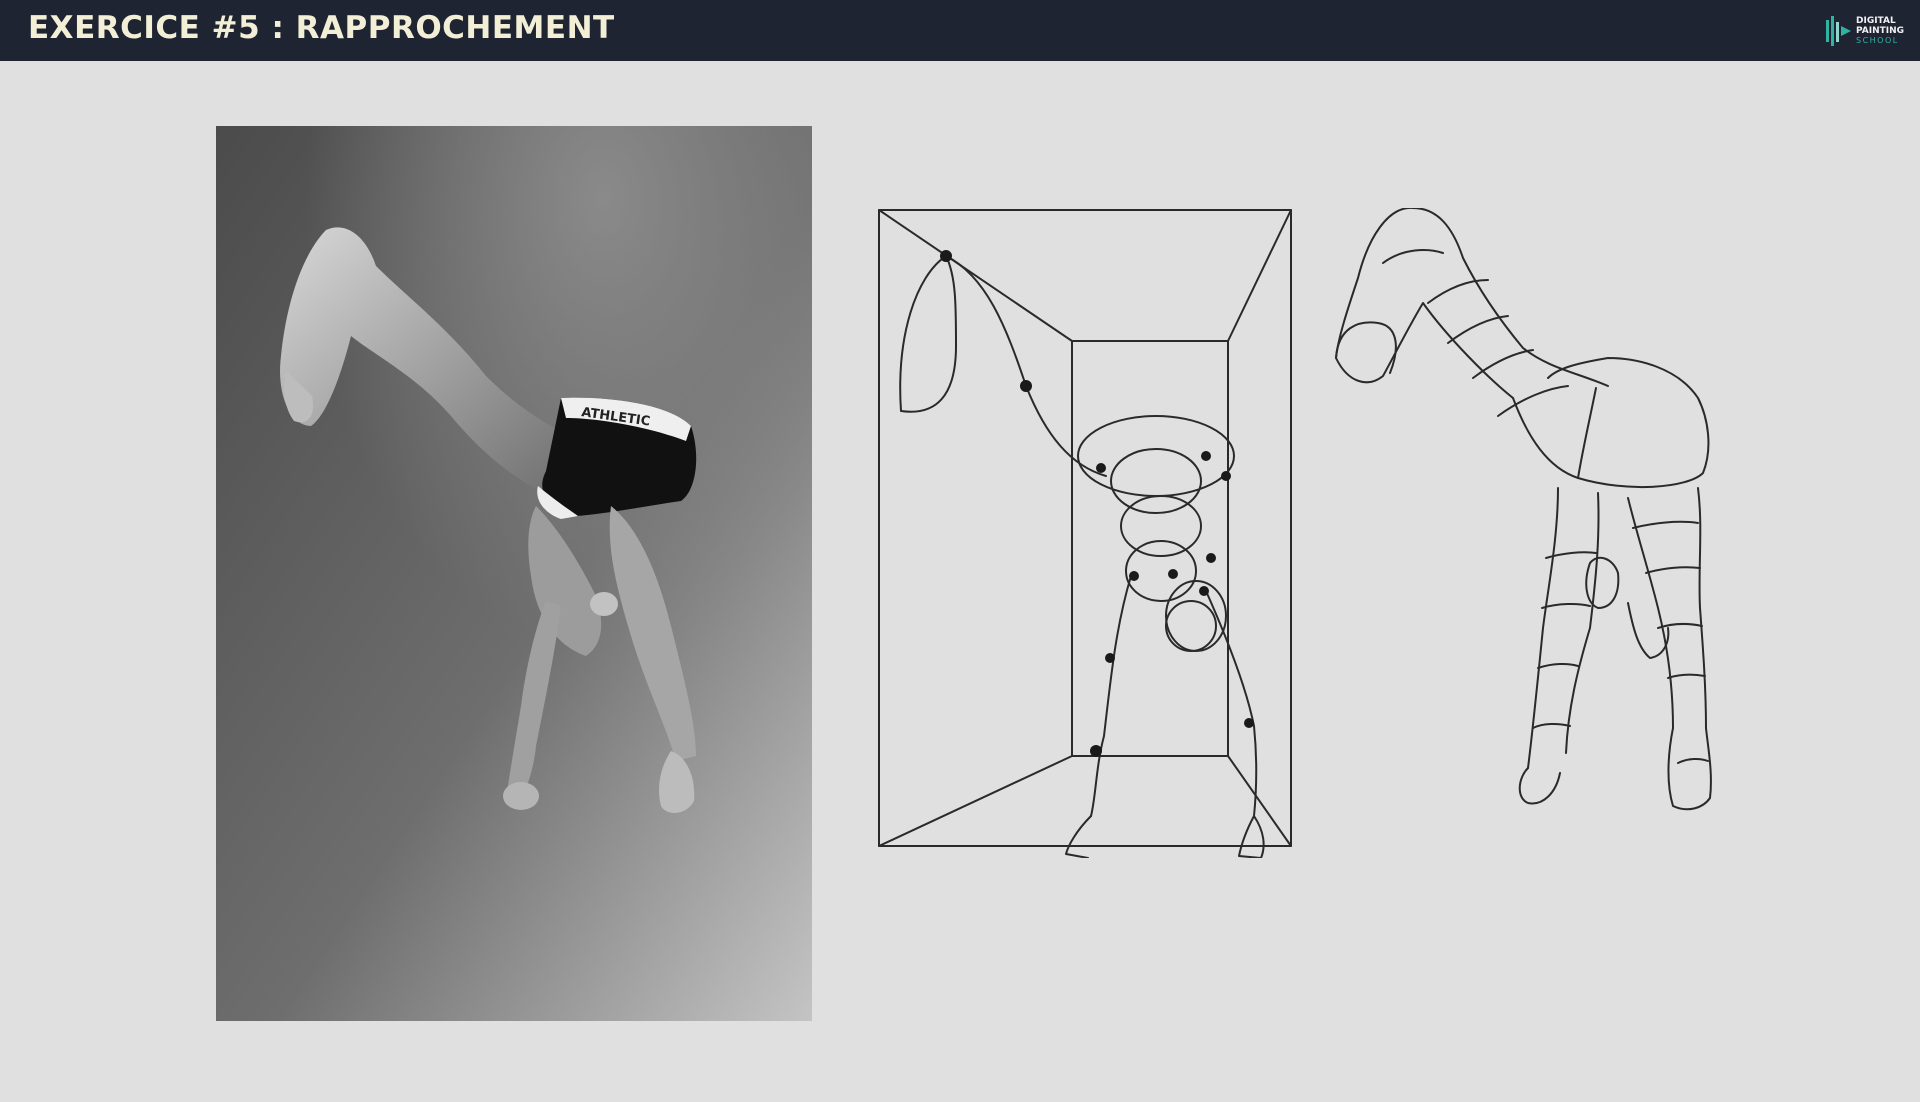 The height and width of the screenshot is (1102, 1920). I want to click on volumetric-form-sketch, so click(1523, 509).